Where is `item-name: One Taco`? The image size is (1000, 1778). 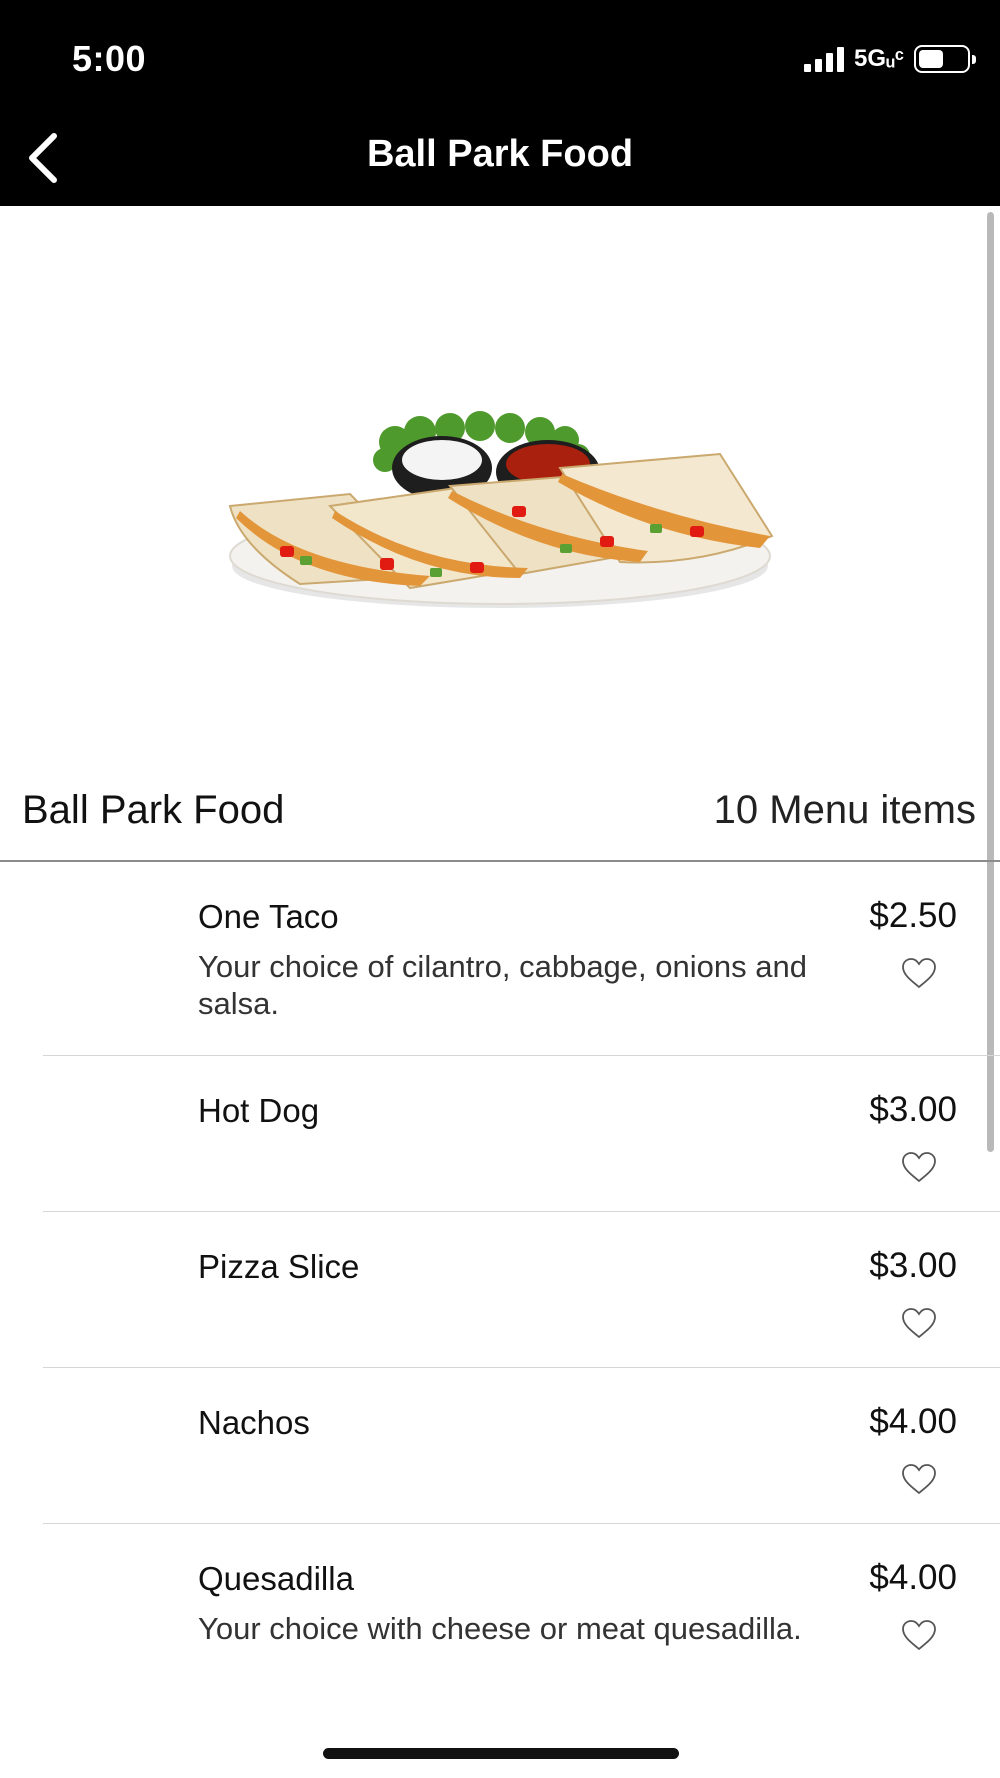 item-name: One Taco is located at coordinates (268, 916).